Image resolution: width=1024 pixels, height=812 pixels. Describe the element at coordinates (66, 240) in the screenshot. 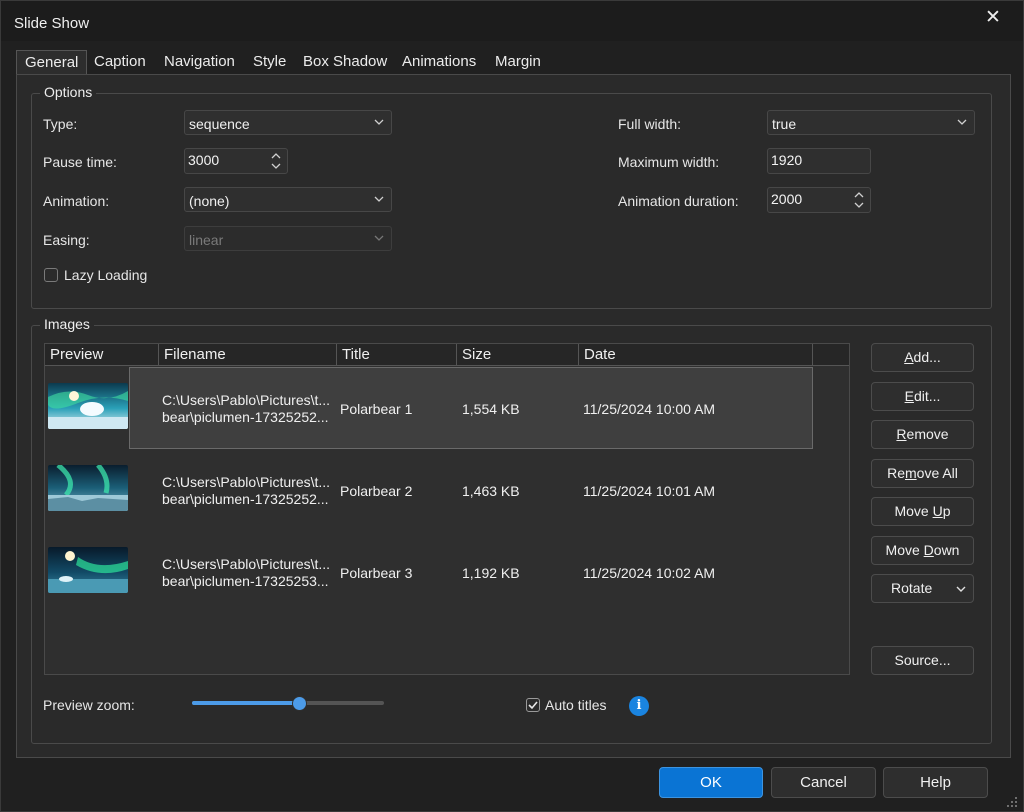

I see `easing-label: Easing:` at that location.